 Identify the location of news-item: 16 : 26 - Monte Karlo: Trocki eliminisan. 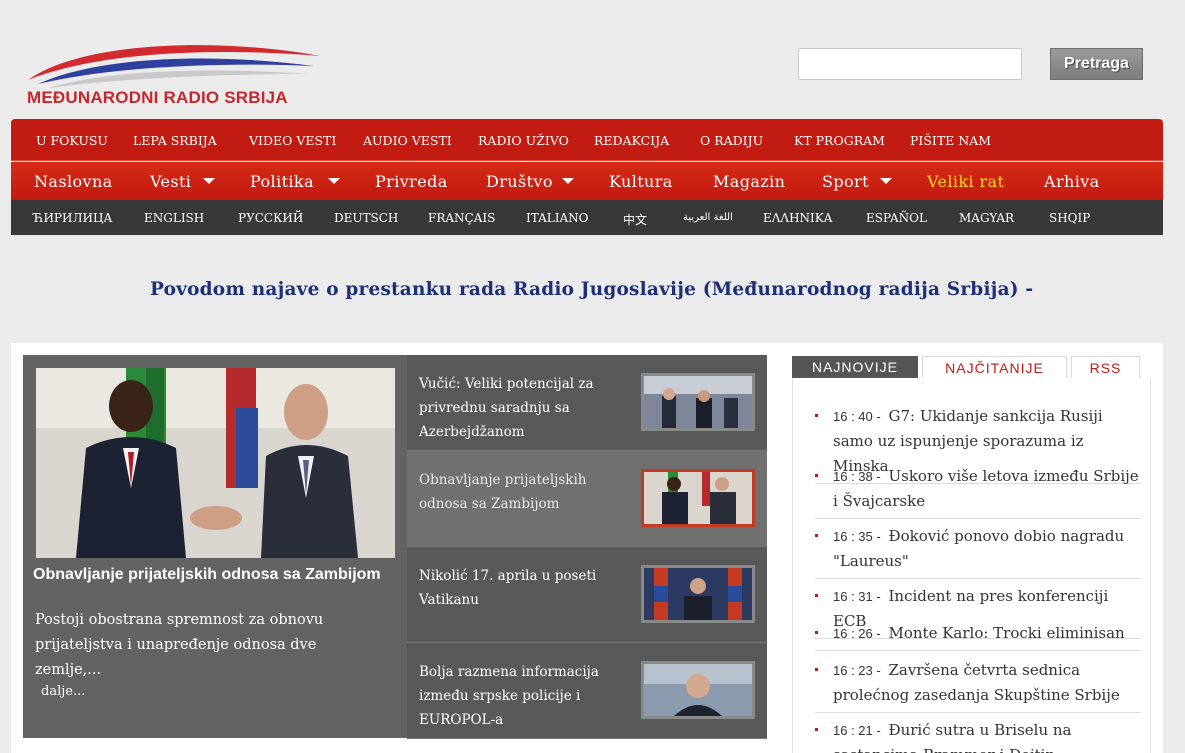
(978, 636).